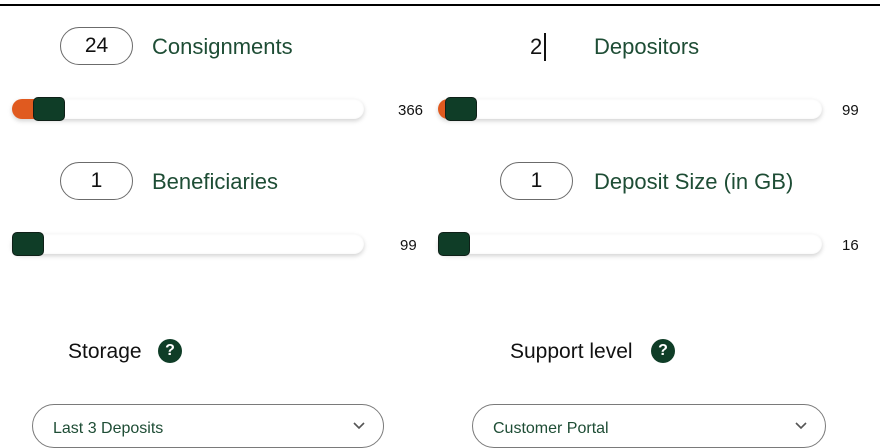 This screenshot has width=880, height=448. Describe the element at coordinates (536, 47) in the screenshot. I see `depositors-input: 2` at that location.